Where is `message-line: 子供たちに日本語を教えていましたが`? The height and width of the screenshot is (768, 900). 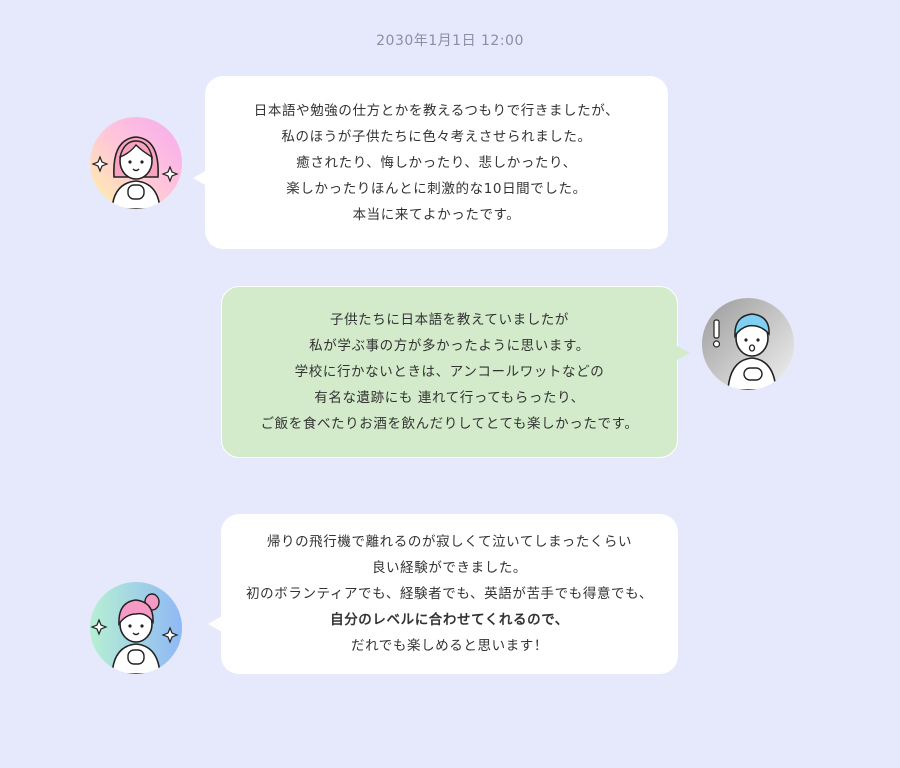
message-line: 子供たちに日本語を教えていましたが is located at coordinates (449, 320).